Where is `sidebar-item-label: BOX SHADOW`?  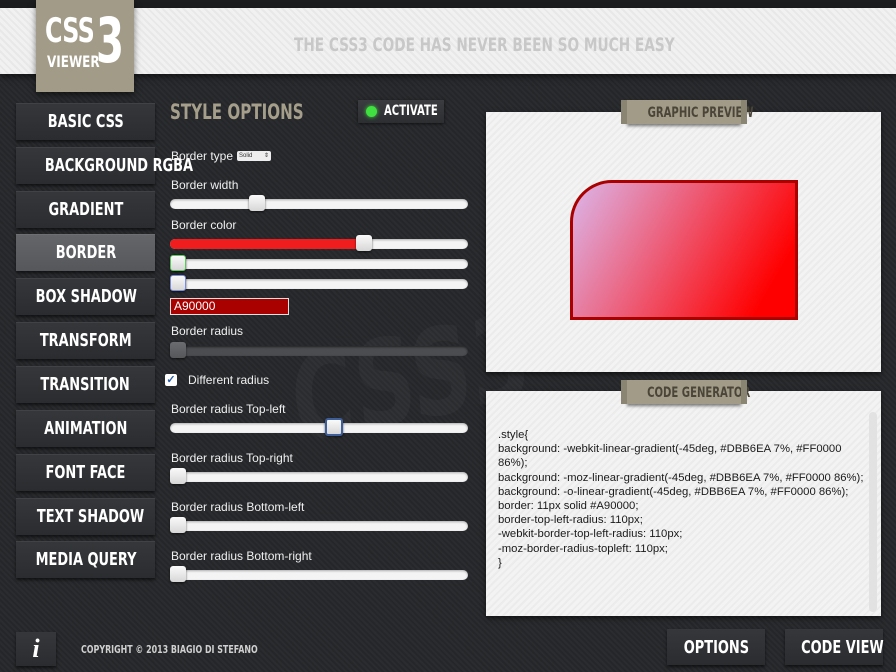 sidebar-item-label: BOX SHADOW is located at coordinates (86, 296).